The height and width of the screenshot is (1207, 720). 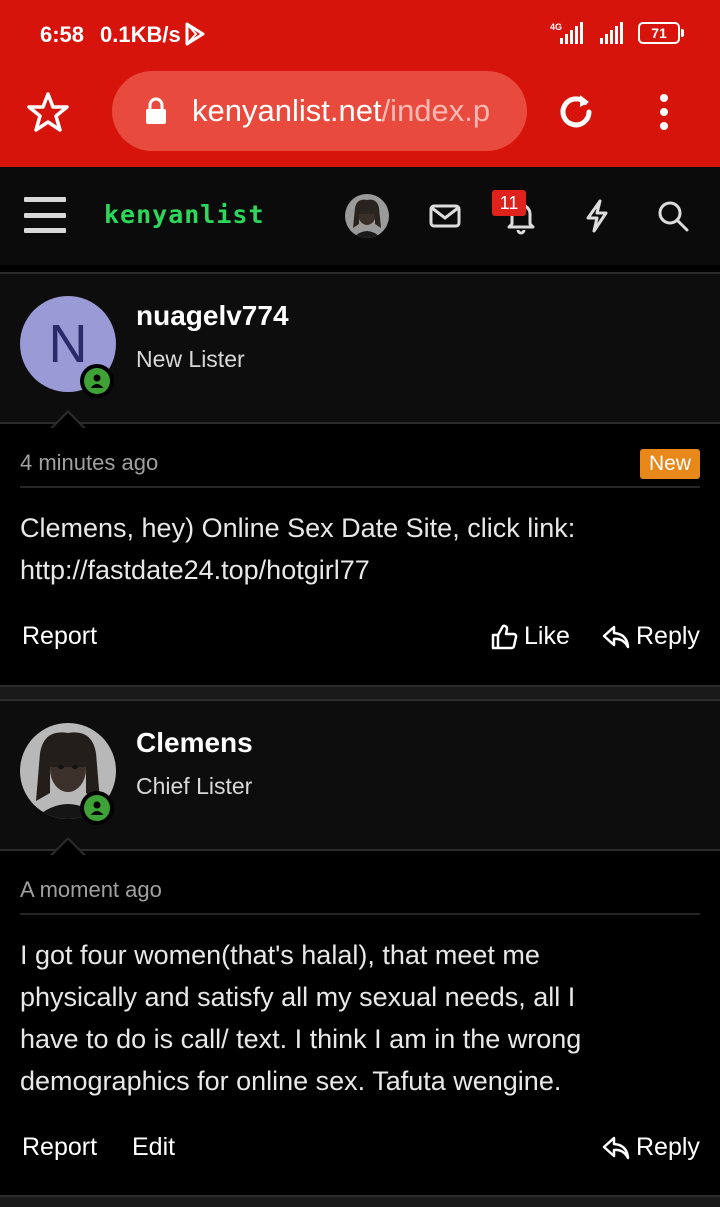 I want to click on site-logo: kenyanlist, so click(x=184, y=214).